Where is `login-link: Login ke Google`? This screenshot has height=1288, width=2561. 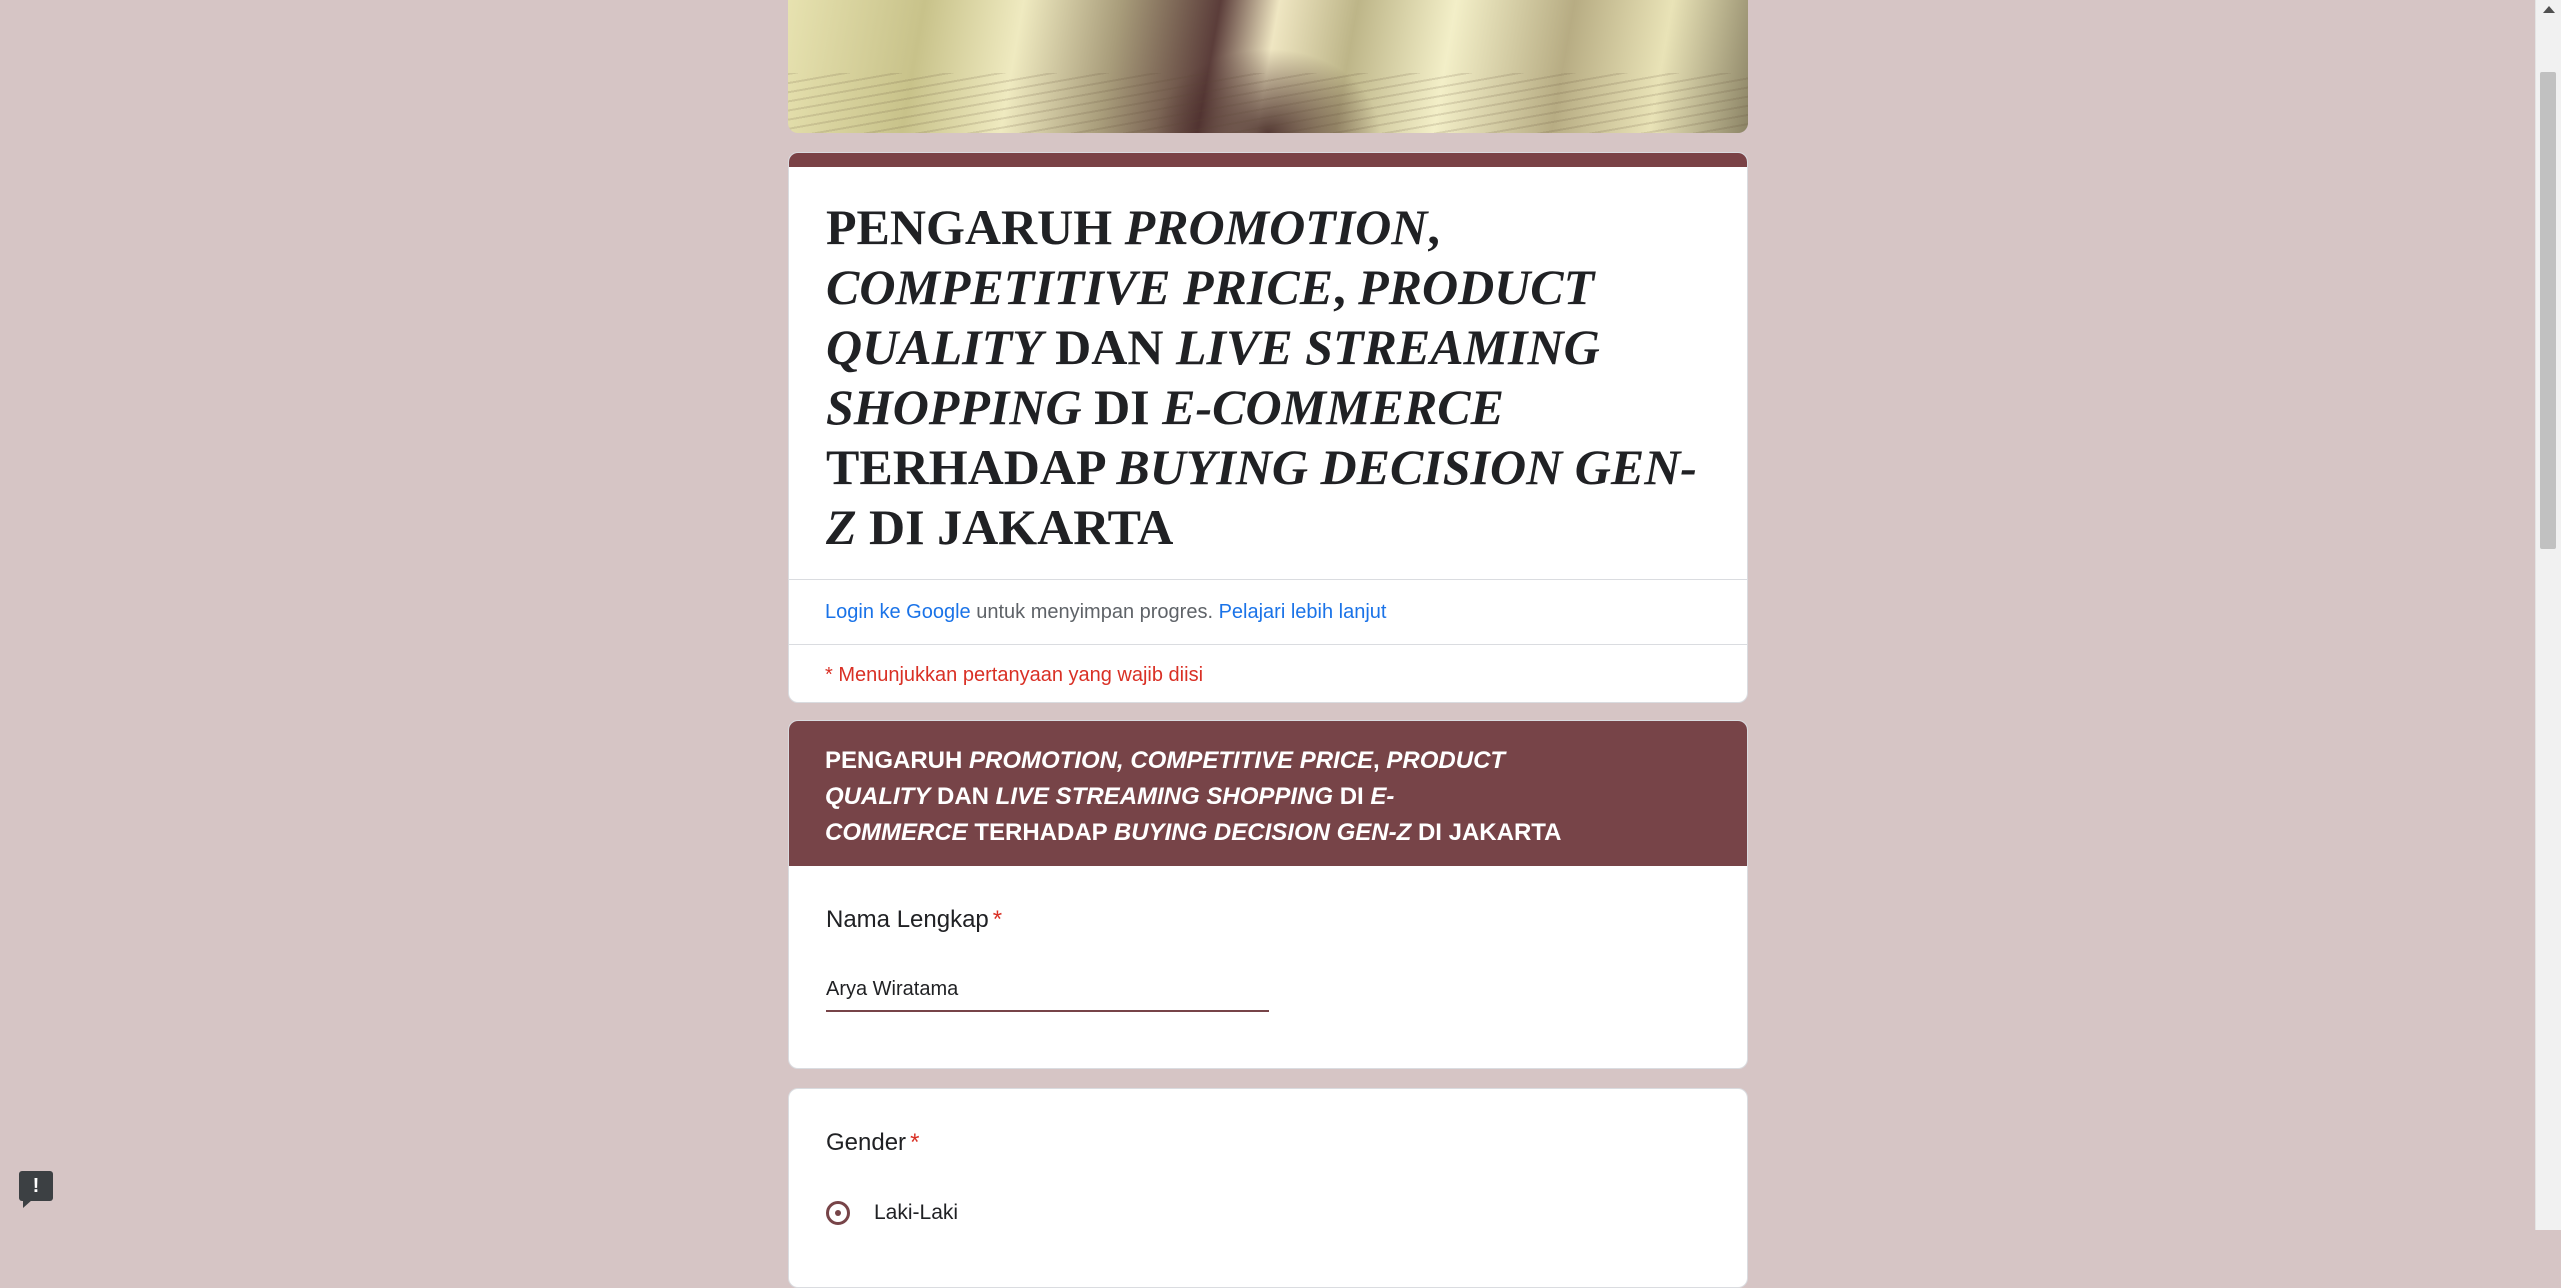
login-link: Login ke Google is located at coordinates (898, 612).